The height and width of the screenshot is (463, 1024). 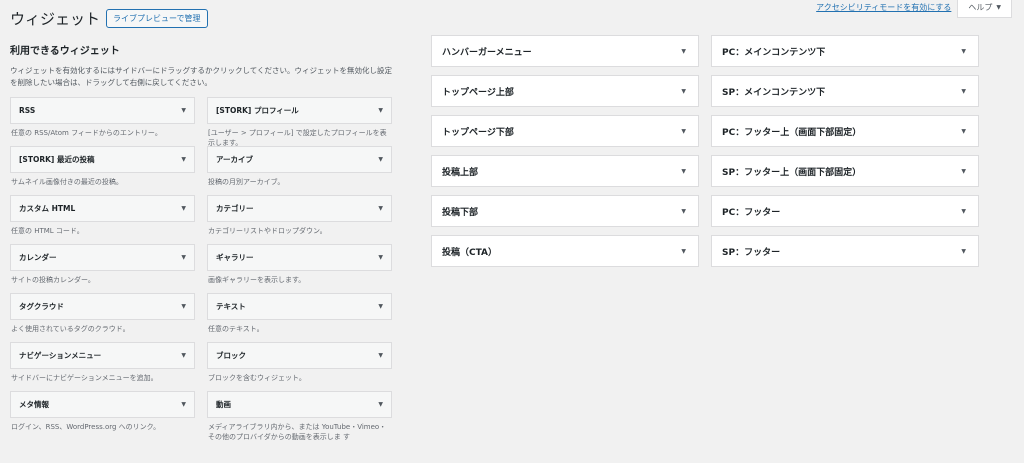 I want to click on widget-description: よく使用されているタグのクラウド。, so click(x=70, y=329).